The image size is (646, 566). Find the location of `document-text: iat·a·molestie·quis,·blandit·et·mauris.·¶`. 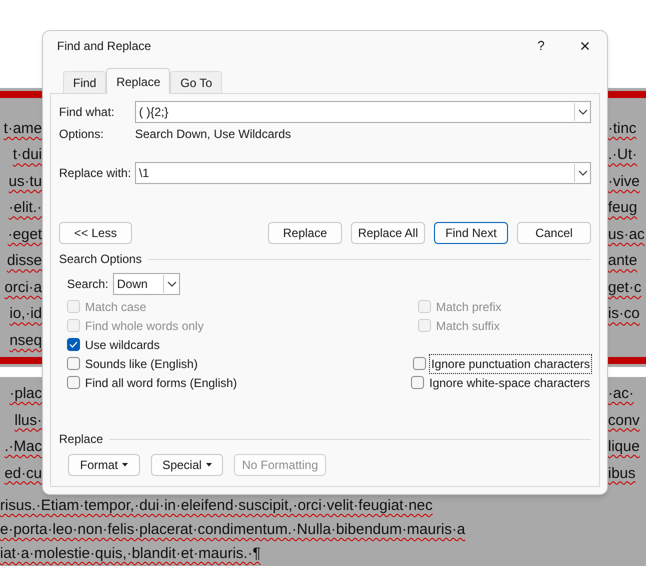

document-text: iat·a·molestie·quis,·blandit·et·mauris.·¶ is located at coordinates (130, 554).